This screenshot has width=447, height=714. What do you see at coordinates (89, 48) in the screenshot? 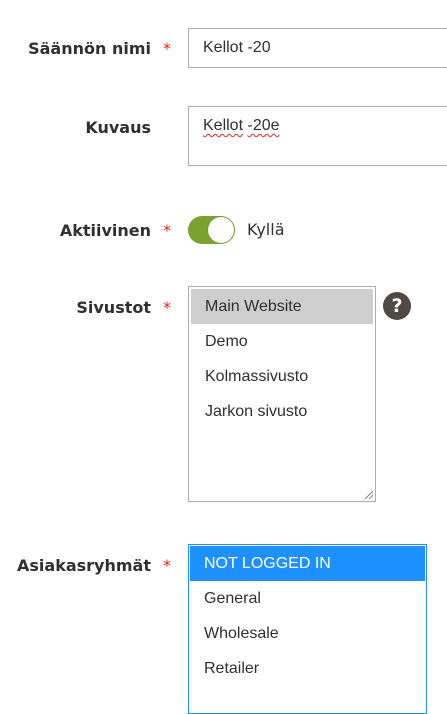
I see `rule-name-label: Säännön nimi` at bounding box center [89, 48].